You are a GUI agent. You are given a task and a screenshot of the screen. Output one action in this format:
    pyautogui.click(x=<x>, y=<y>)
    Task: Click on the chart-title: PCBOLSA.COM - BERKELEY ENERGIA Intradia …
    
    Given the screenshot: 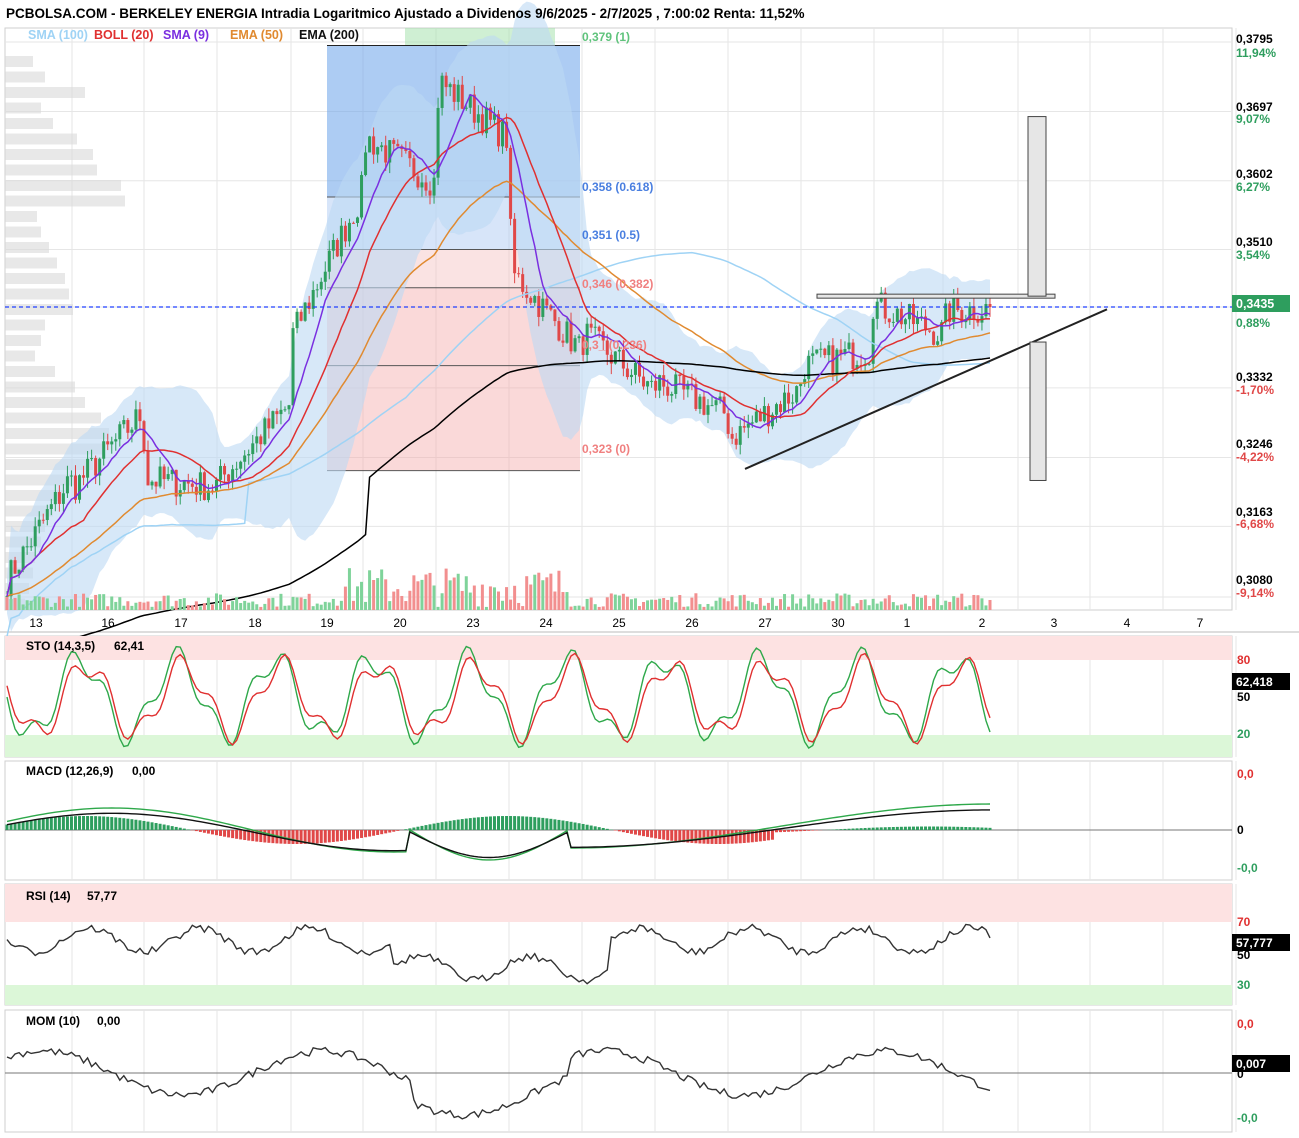 What is the action you would take?
    pyautogui.click(x=405, y=13)
    